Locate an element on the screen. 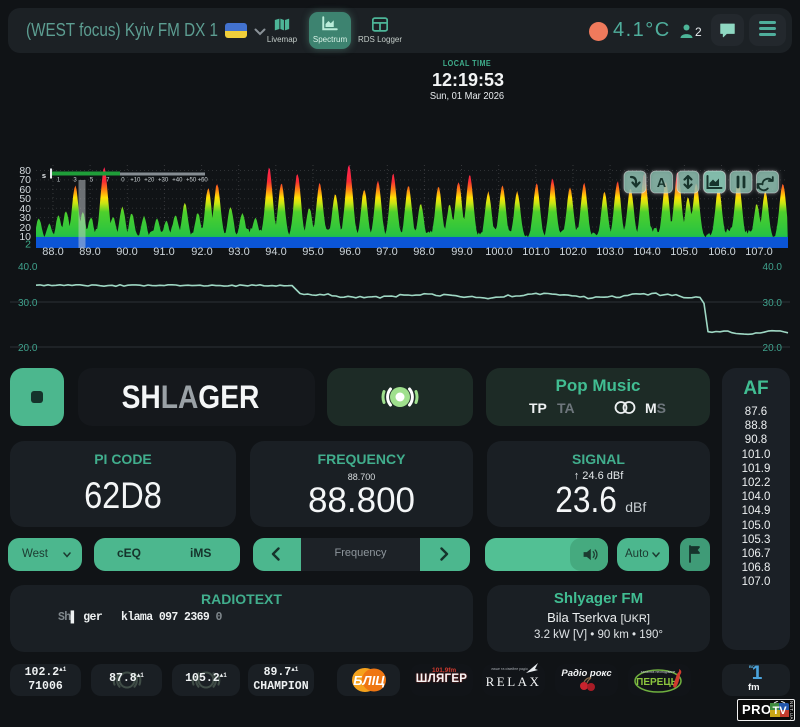 The height and width of the screenshot is (727, 800). svg-text: A is located at coordinates (662, 182).